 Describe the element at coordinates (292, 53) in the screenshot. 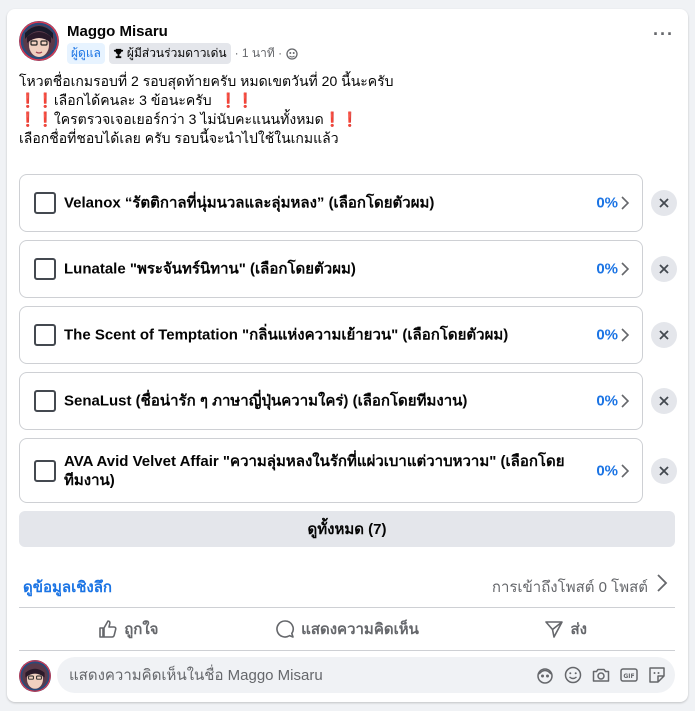

I see `group-audience-icon` at that location.